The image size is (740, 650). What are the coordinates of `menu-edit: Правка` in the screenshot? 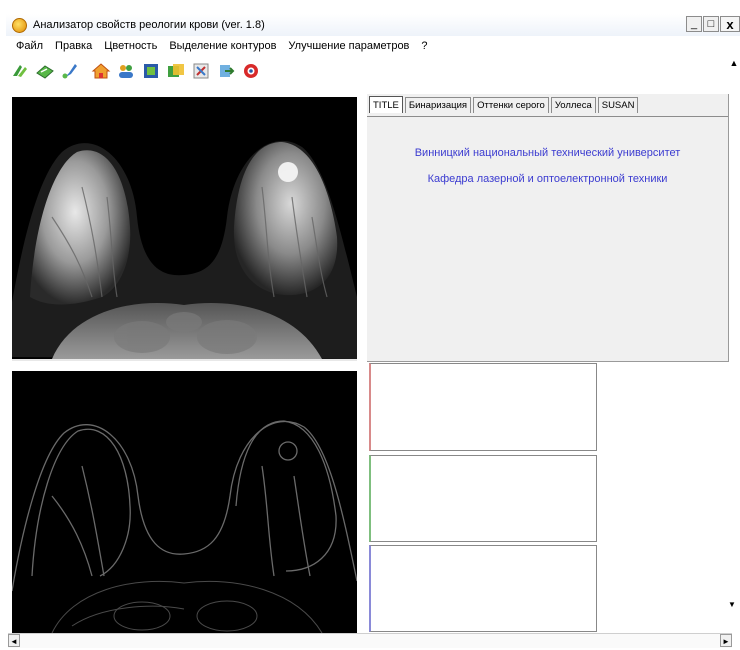 It's located at (73, 46).